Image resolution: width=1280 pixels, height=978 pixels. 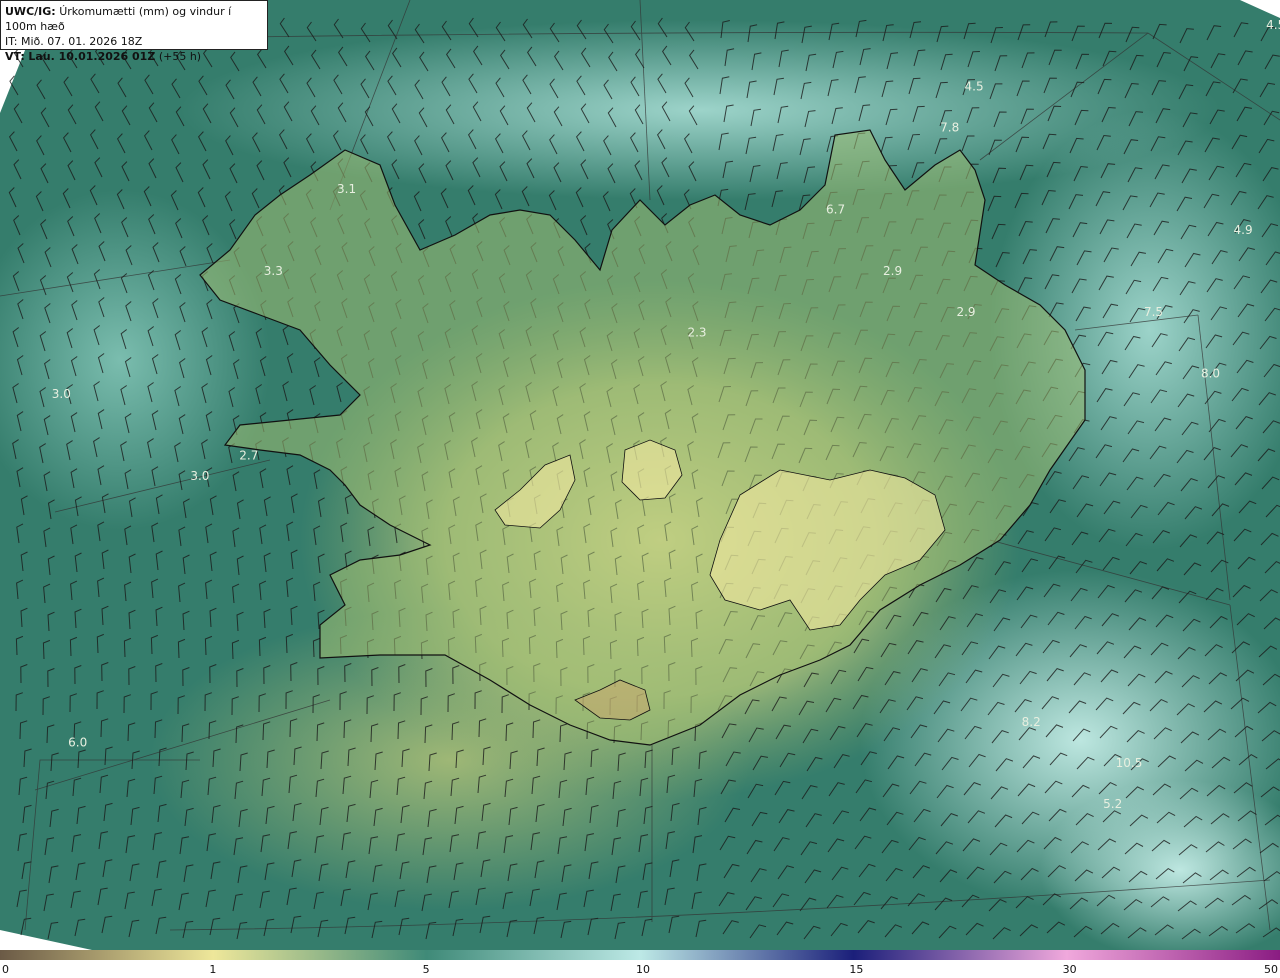 I want to click on value-label: 2.3, so click(x=696, y=333).